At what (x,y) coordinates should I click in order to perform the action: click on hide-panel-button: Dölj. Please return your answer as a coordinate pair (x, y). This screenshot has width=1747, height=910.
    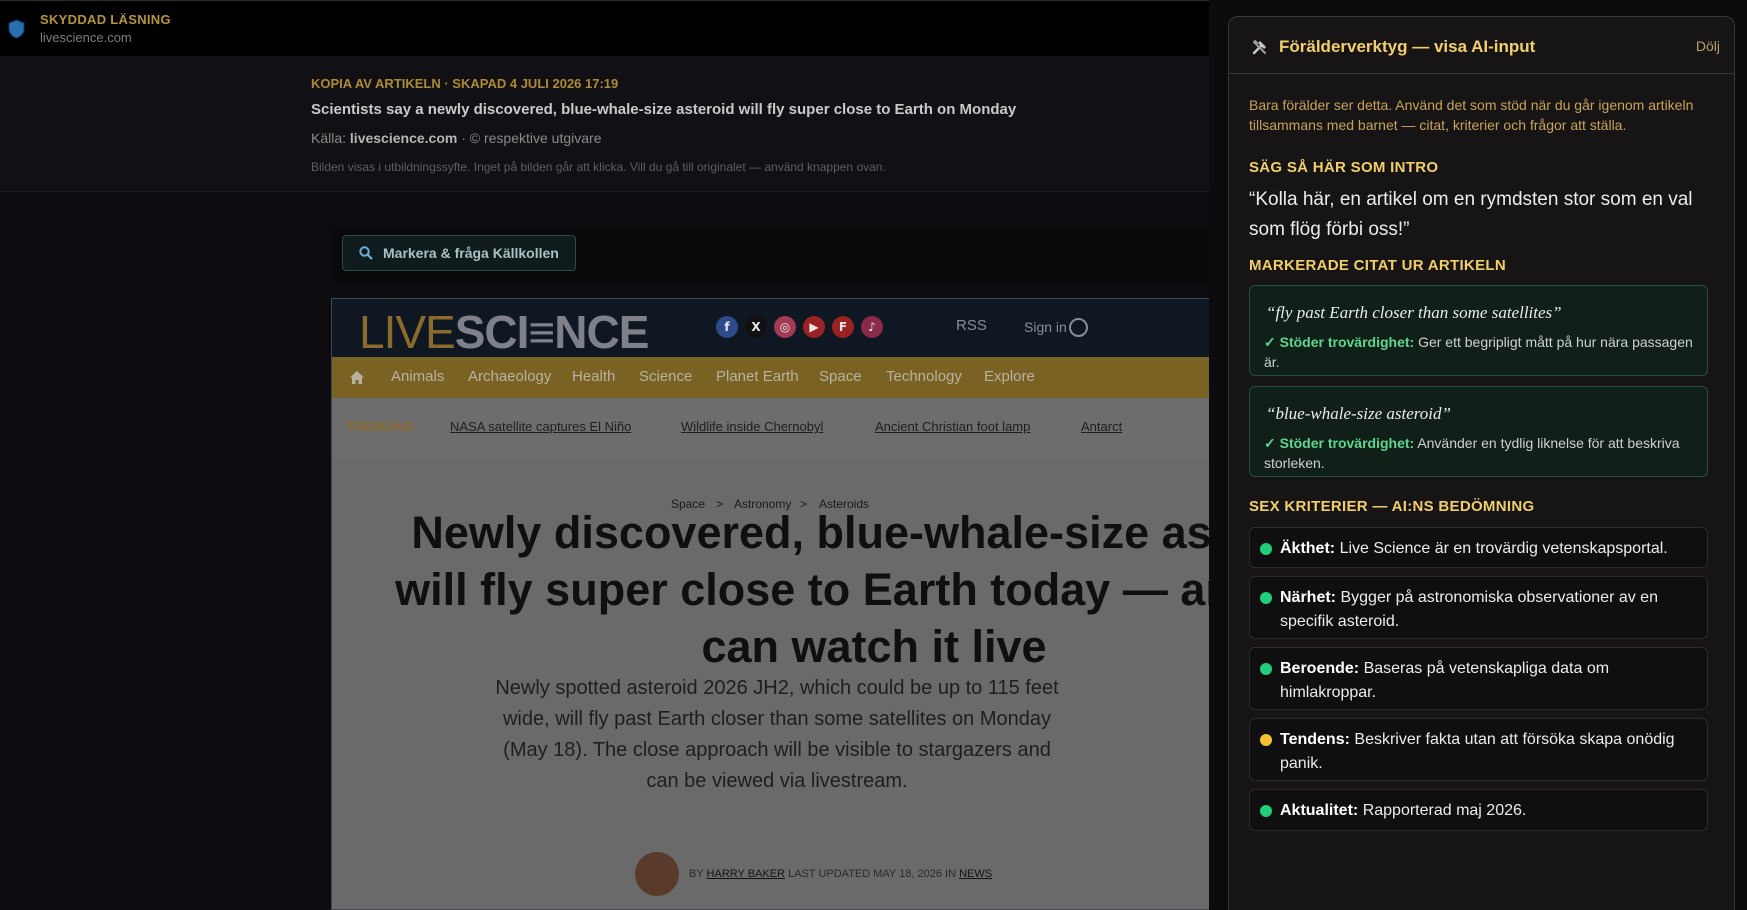
    Looking at the image, I should click on (1708, 46).